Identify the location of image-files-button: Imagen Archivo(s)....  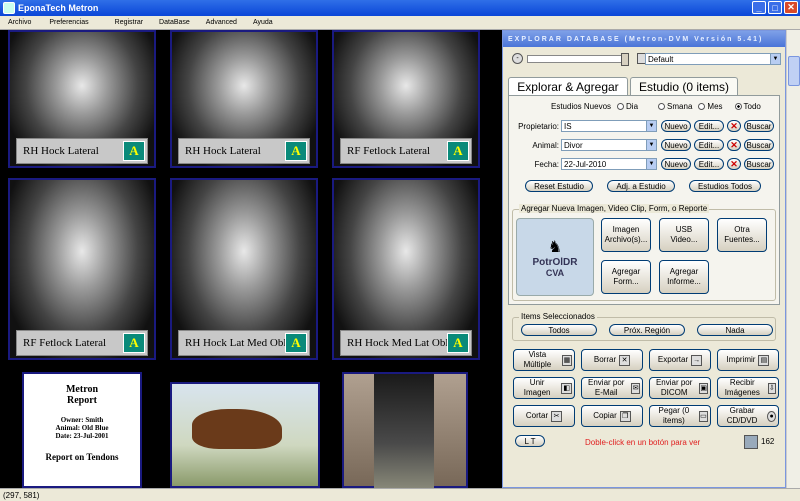
(626, 235).